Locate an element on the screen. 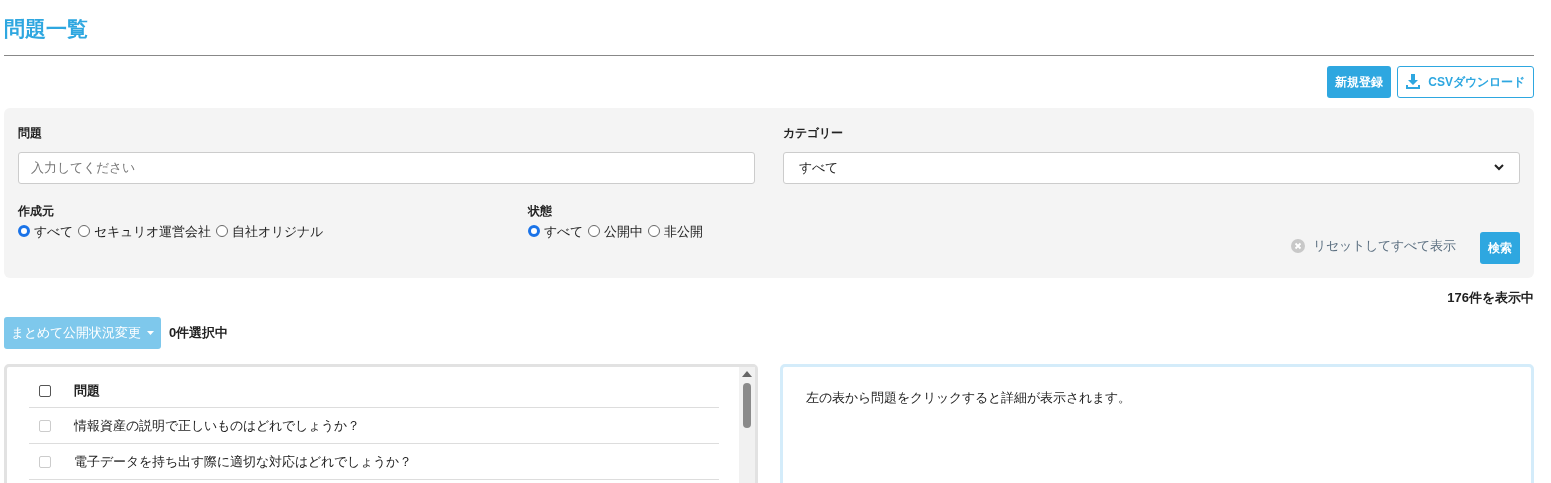  caret-icon is located at coordinates (150, 333).